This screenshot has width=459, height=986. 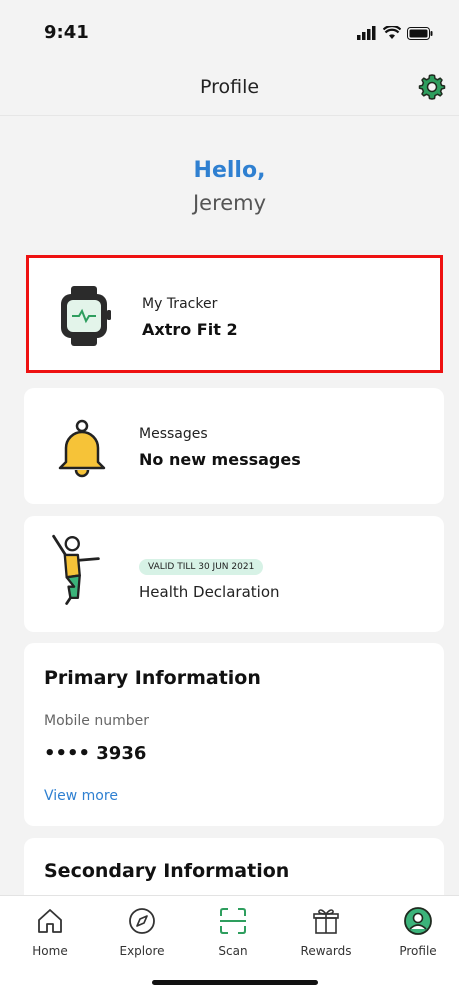 I want to click on person-stretching-icon, so click(x=76, y=569).